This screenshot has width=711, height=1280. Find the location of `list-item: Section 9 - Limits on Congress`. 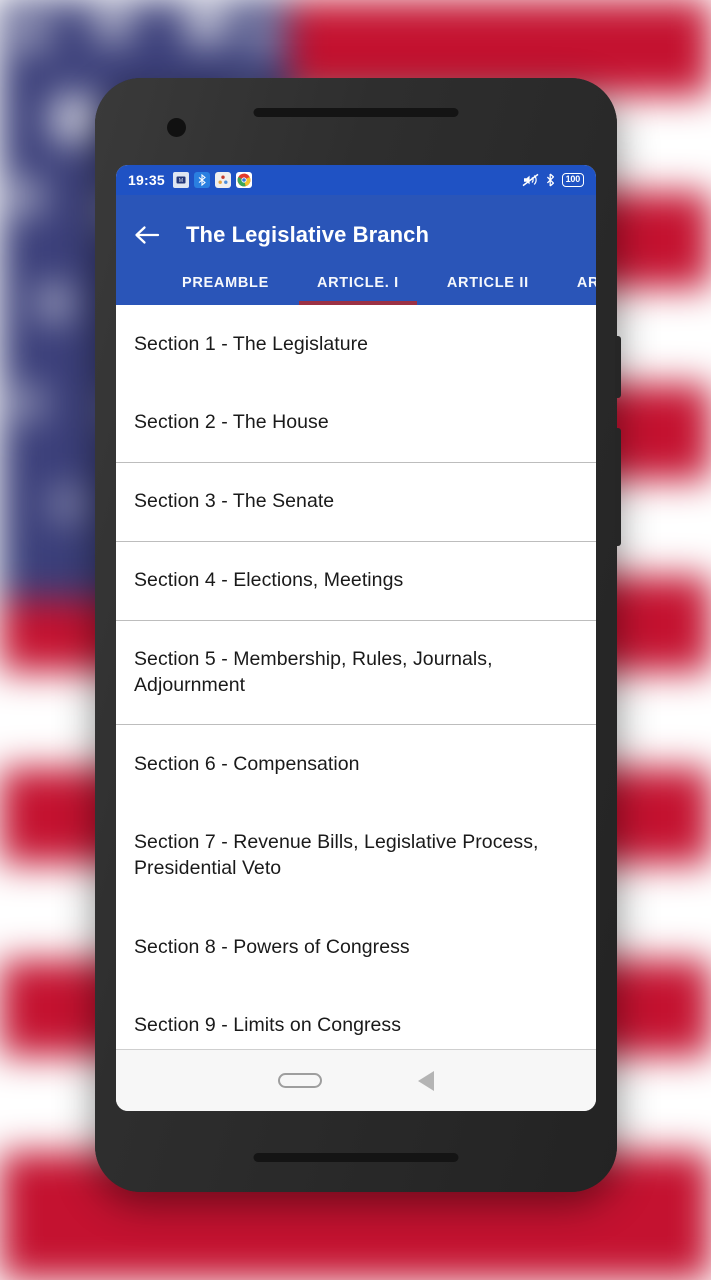

list-item: Section 9 - Limits on Congress is located at coordinates (356, 1017).